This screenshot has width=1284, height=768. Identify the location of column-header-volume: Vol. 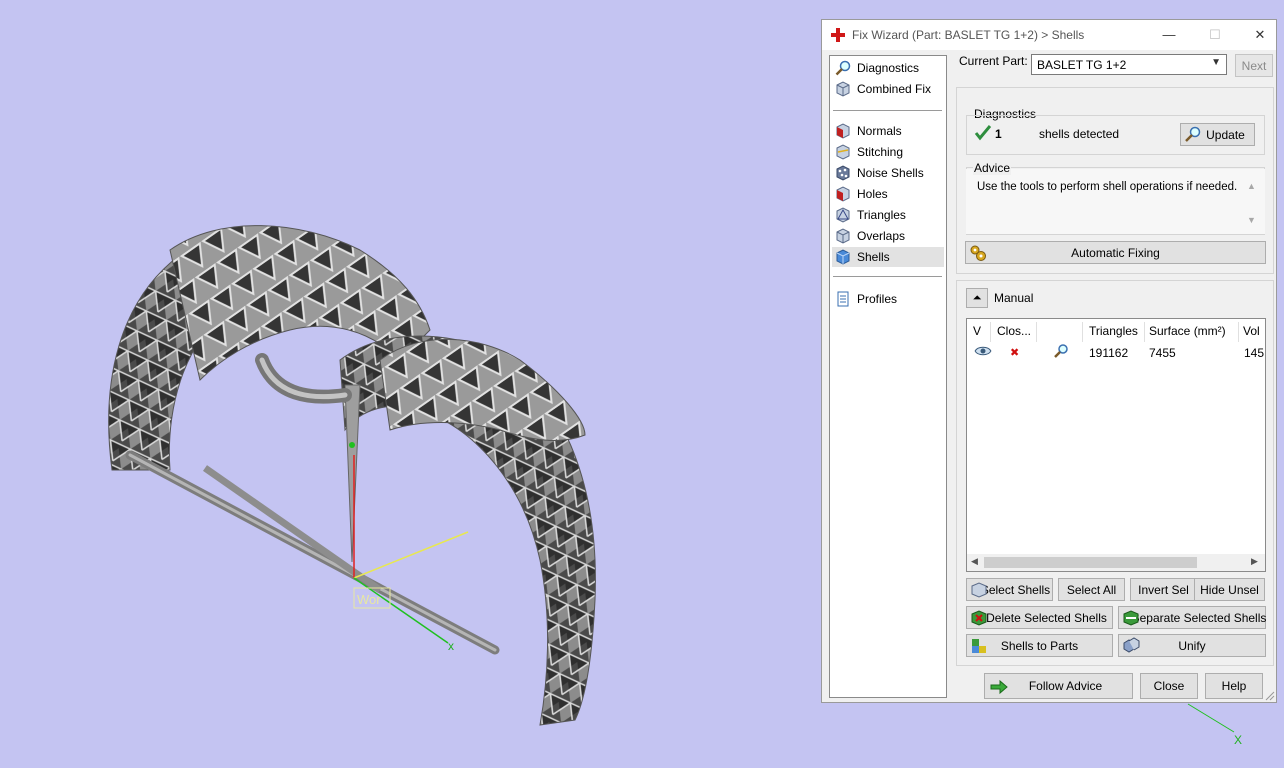
(1252, 332).